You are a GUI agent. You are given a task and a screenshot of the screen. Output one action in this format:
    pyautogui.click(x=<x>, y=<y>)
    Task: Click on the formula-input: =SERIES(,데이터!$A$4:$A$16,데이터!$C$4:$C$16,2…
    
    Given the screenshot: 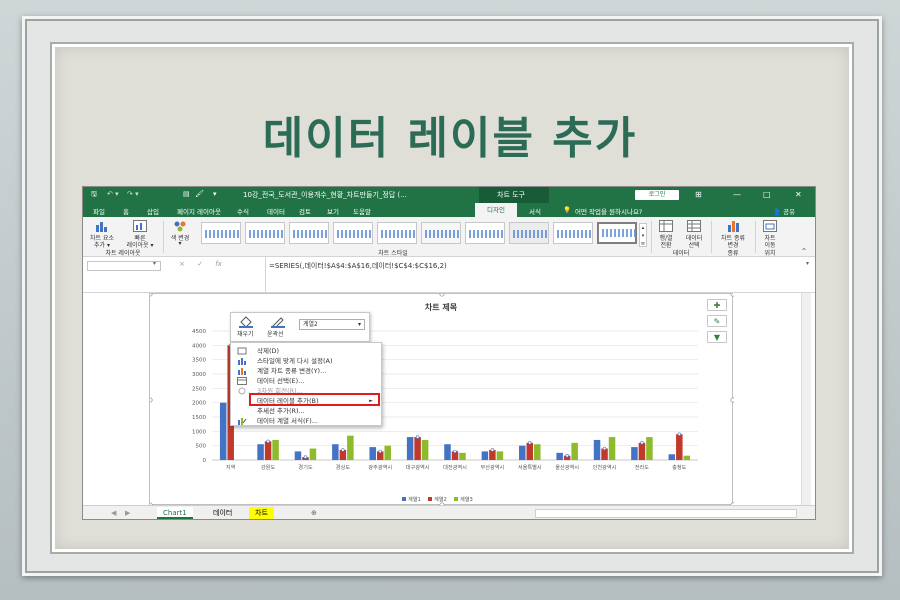 What is the action you would take?
    pyautogui.click(x=358, y=266)
    